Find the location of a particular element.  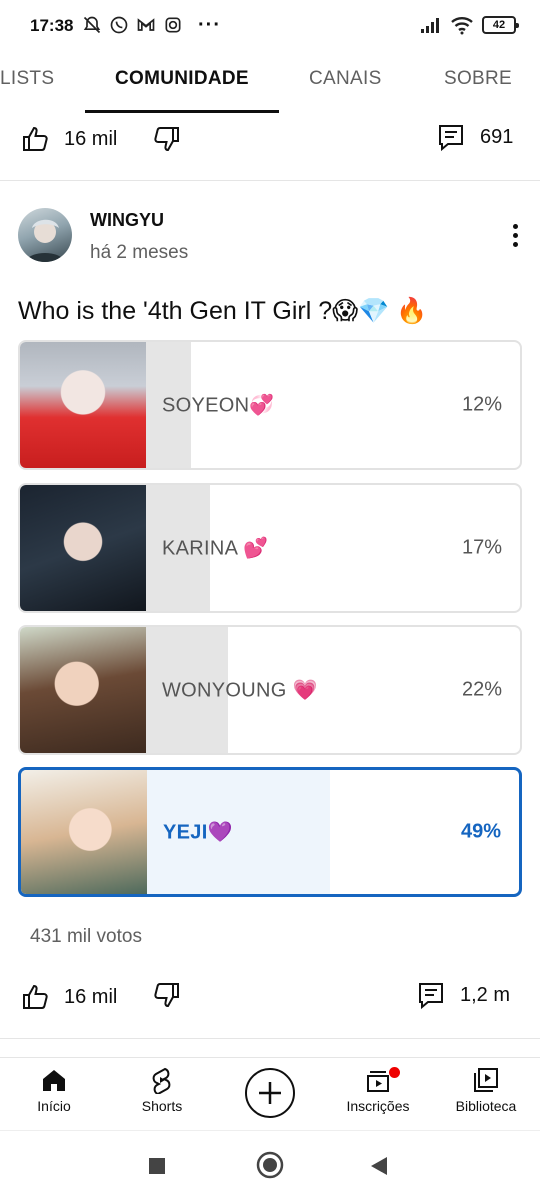

nav-inicio: Início is located at coordinates (54, 1091).